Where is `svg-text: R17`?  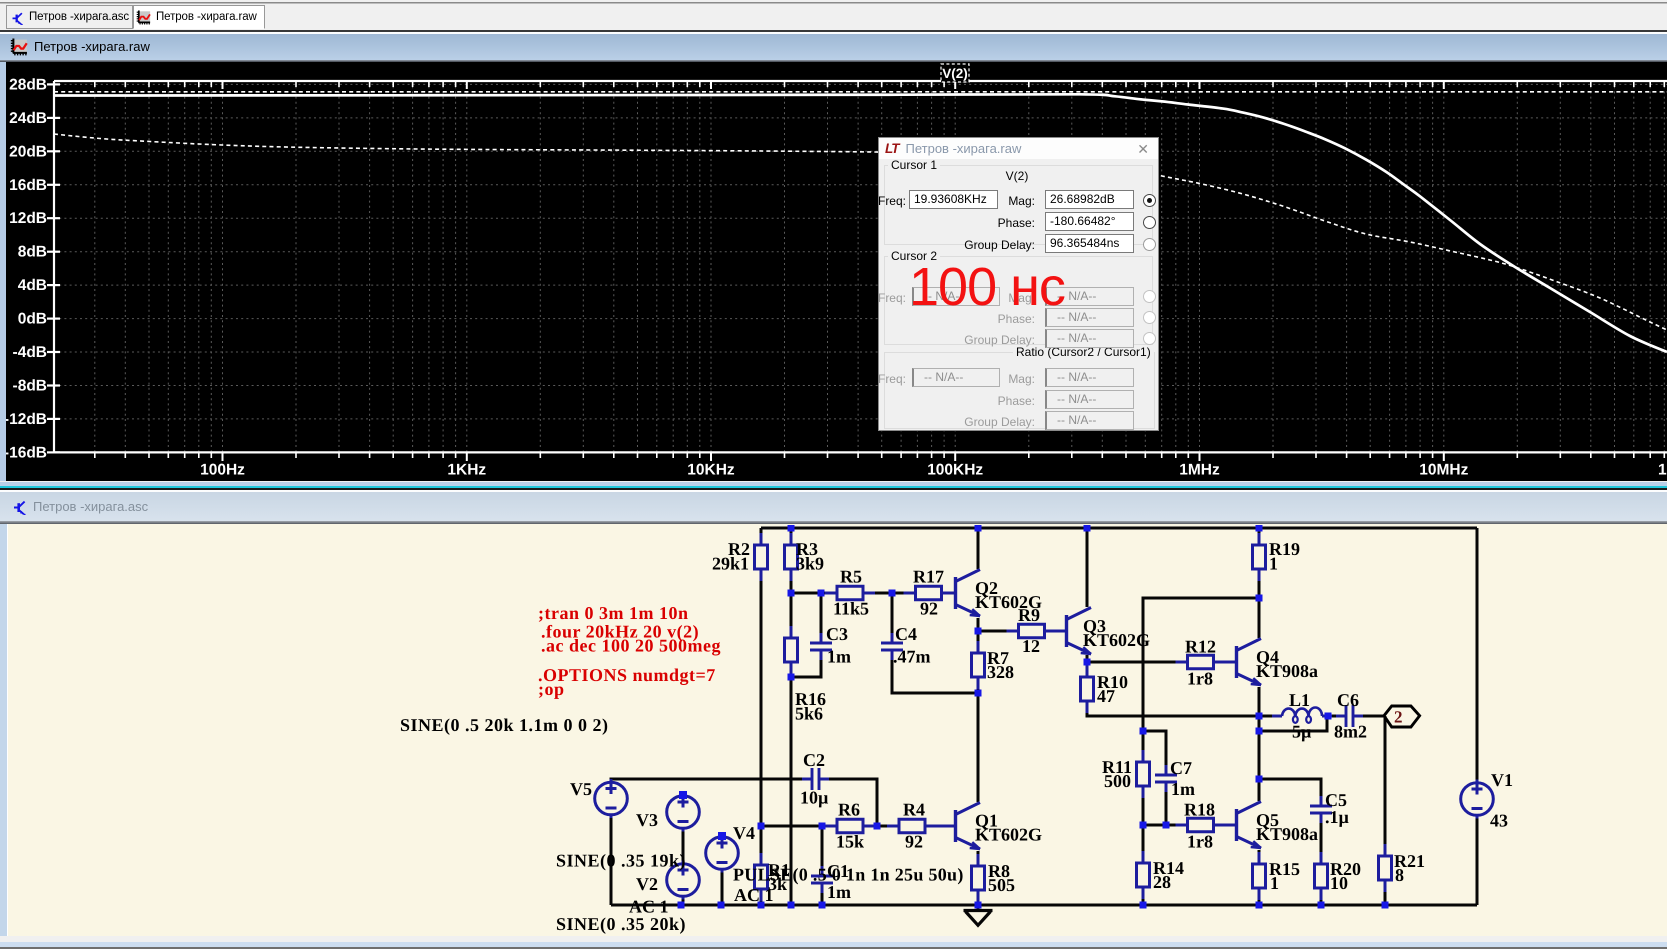
svg-text: R17 is located at coordinates (928, 576).